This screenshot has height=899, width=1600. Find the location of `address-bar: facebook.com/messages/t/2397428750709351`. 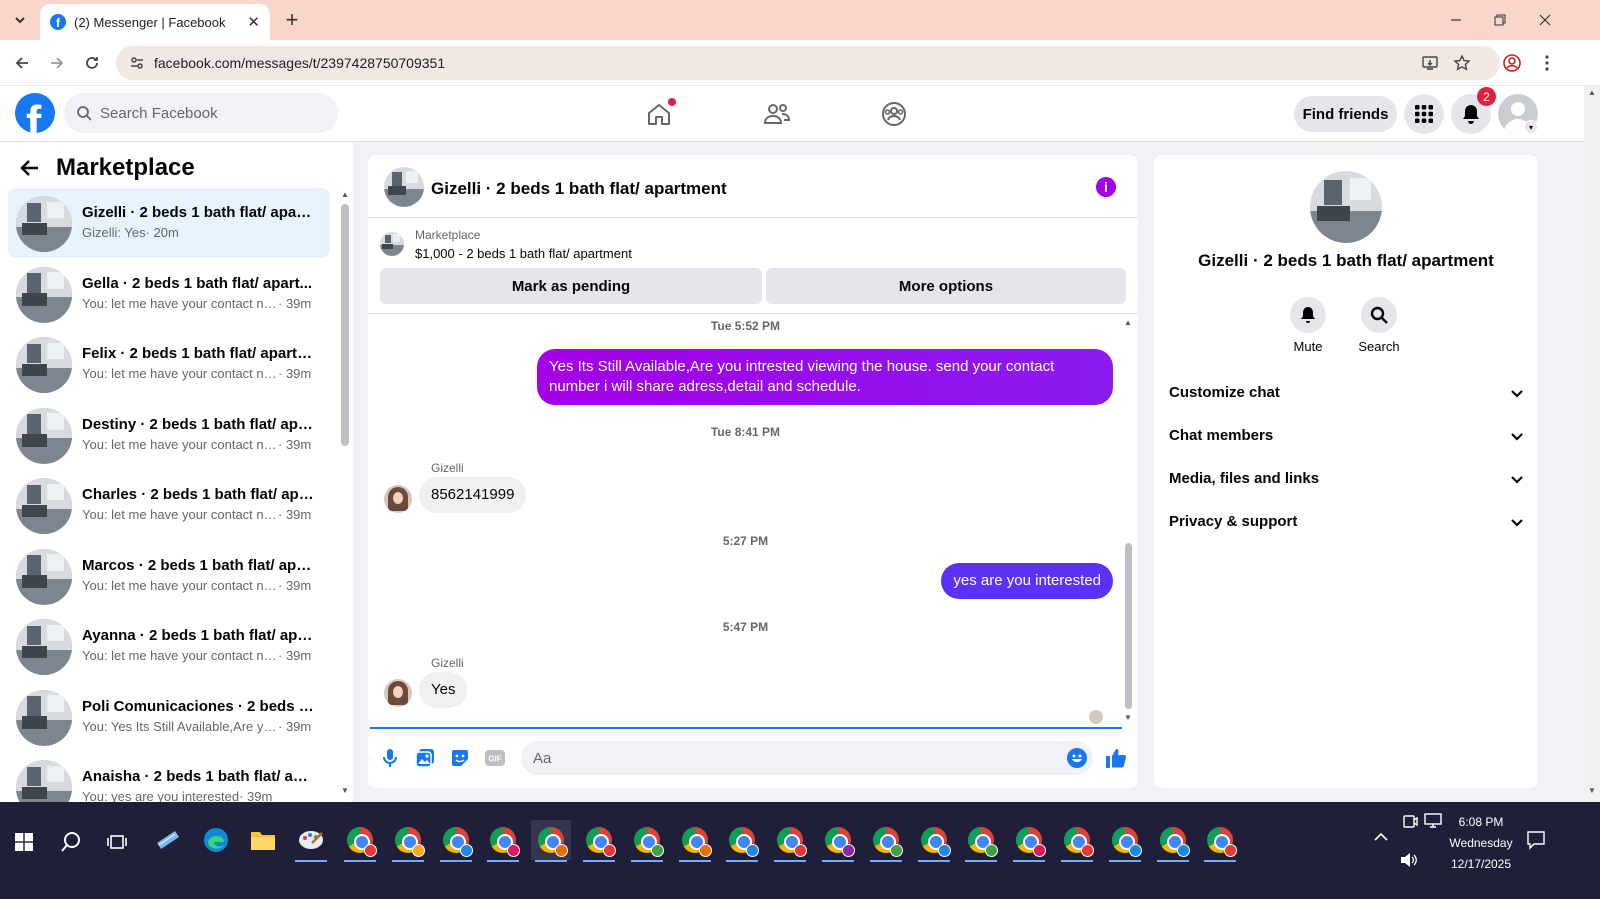

address-bar: facebook.com/messages/t/2397428750709351 is located at coordinates (808, 63).